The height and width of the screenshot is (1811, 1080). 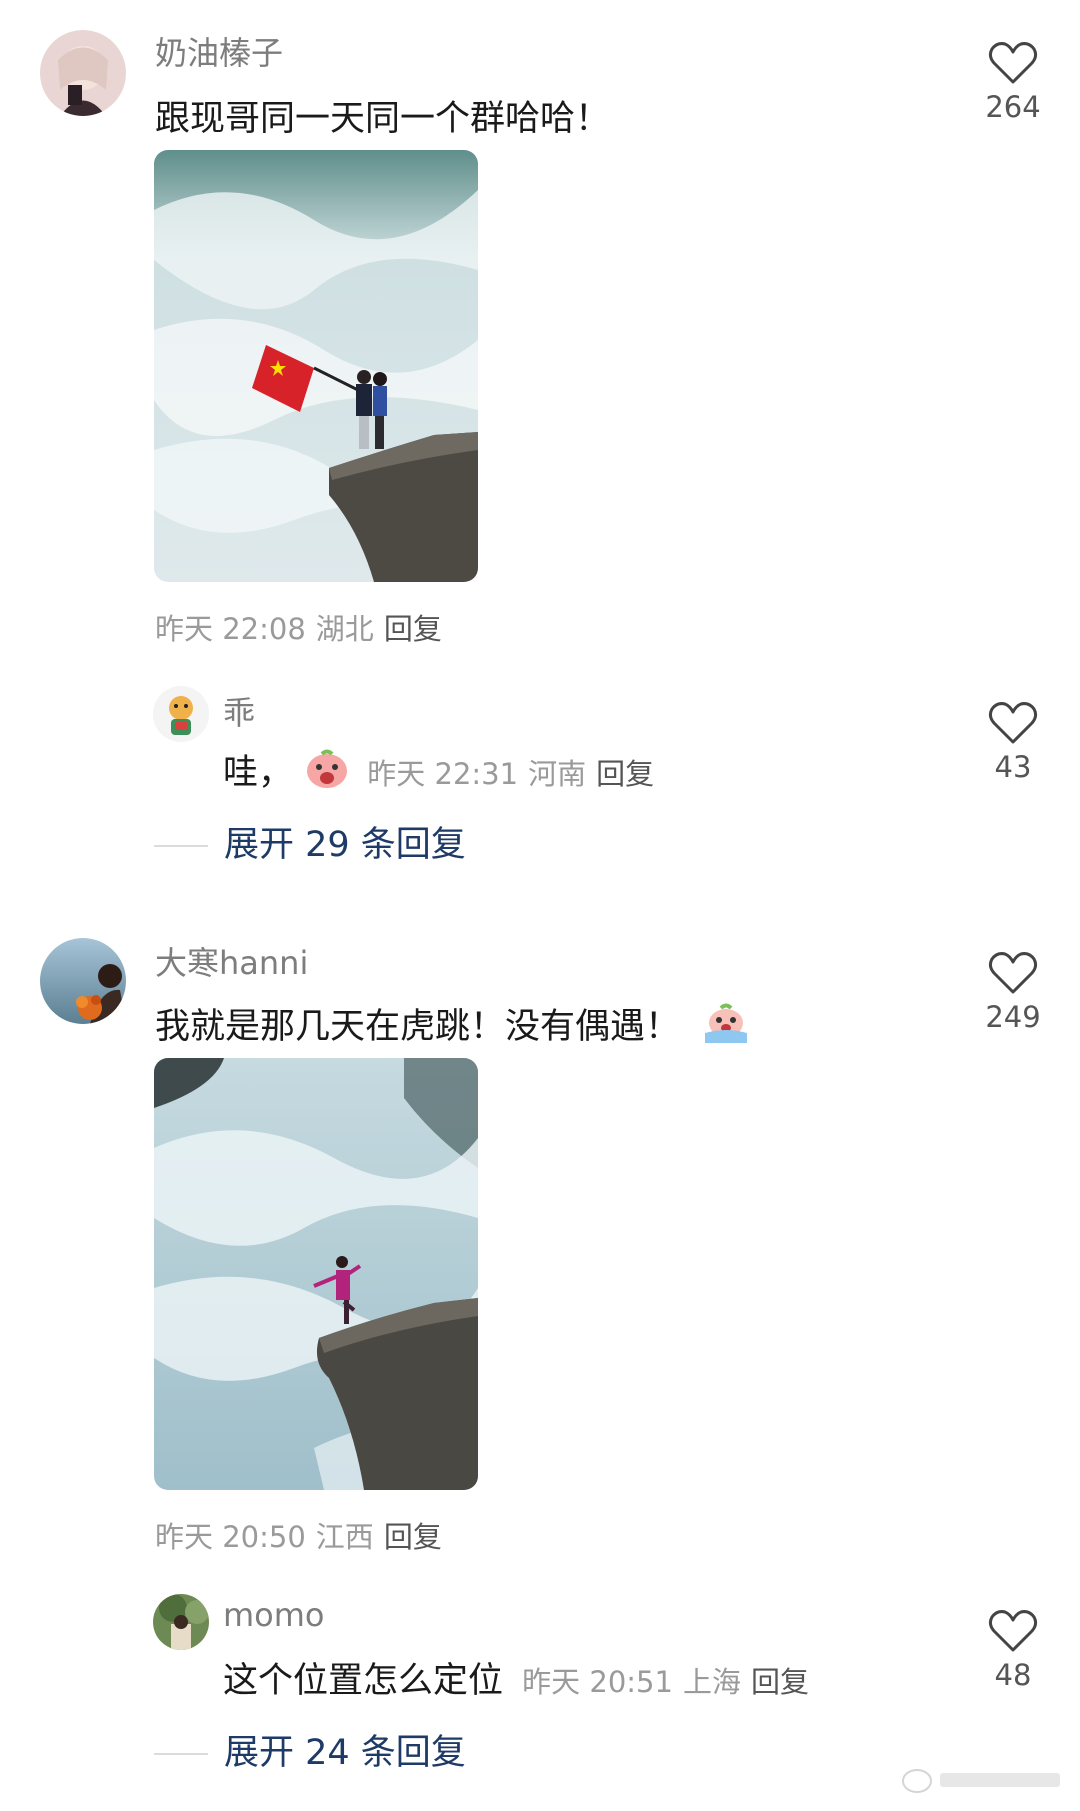 I want to click on reply-location: 河南, so click(x=557, y=774).